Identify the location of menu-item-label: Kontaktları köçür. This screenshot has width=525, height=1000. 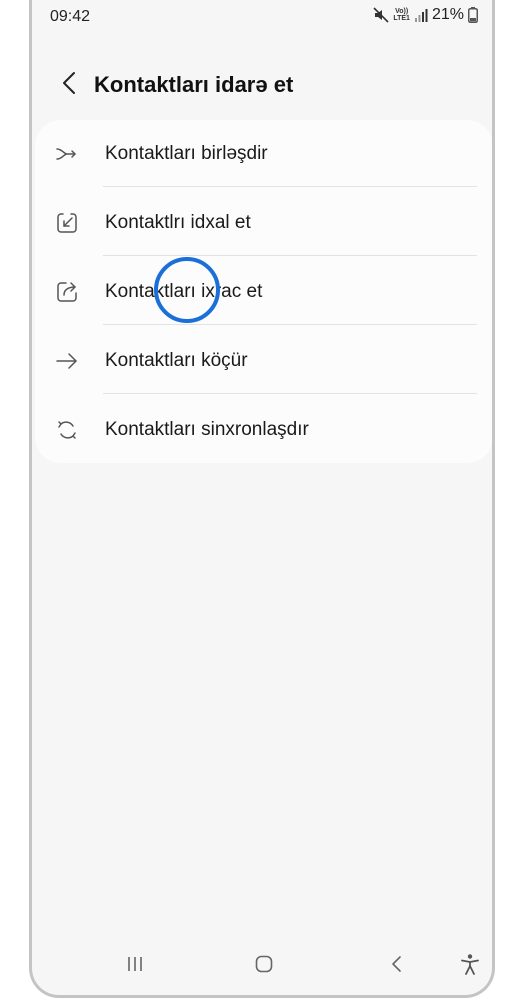
(176, 360).